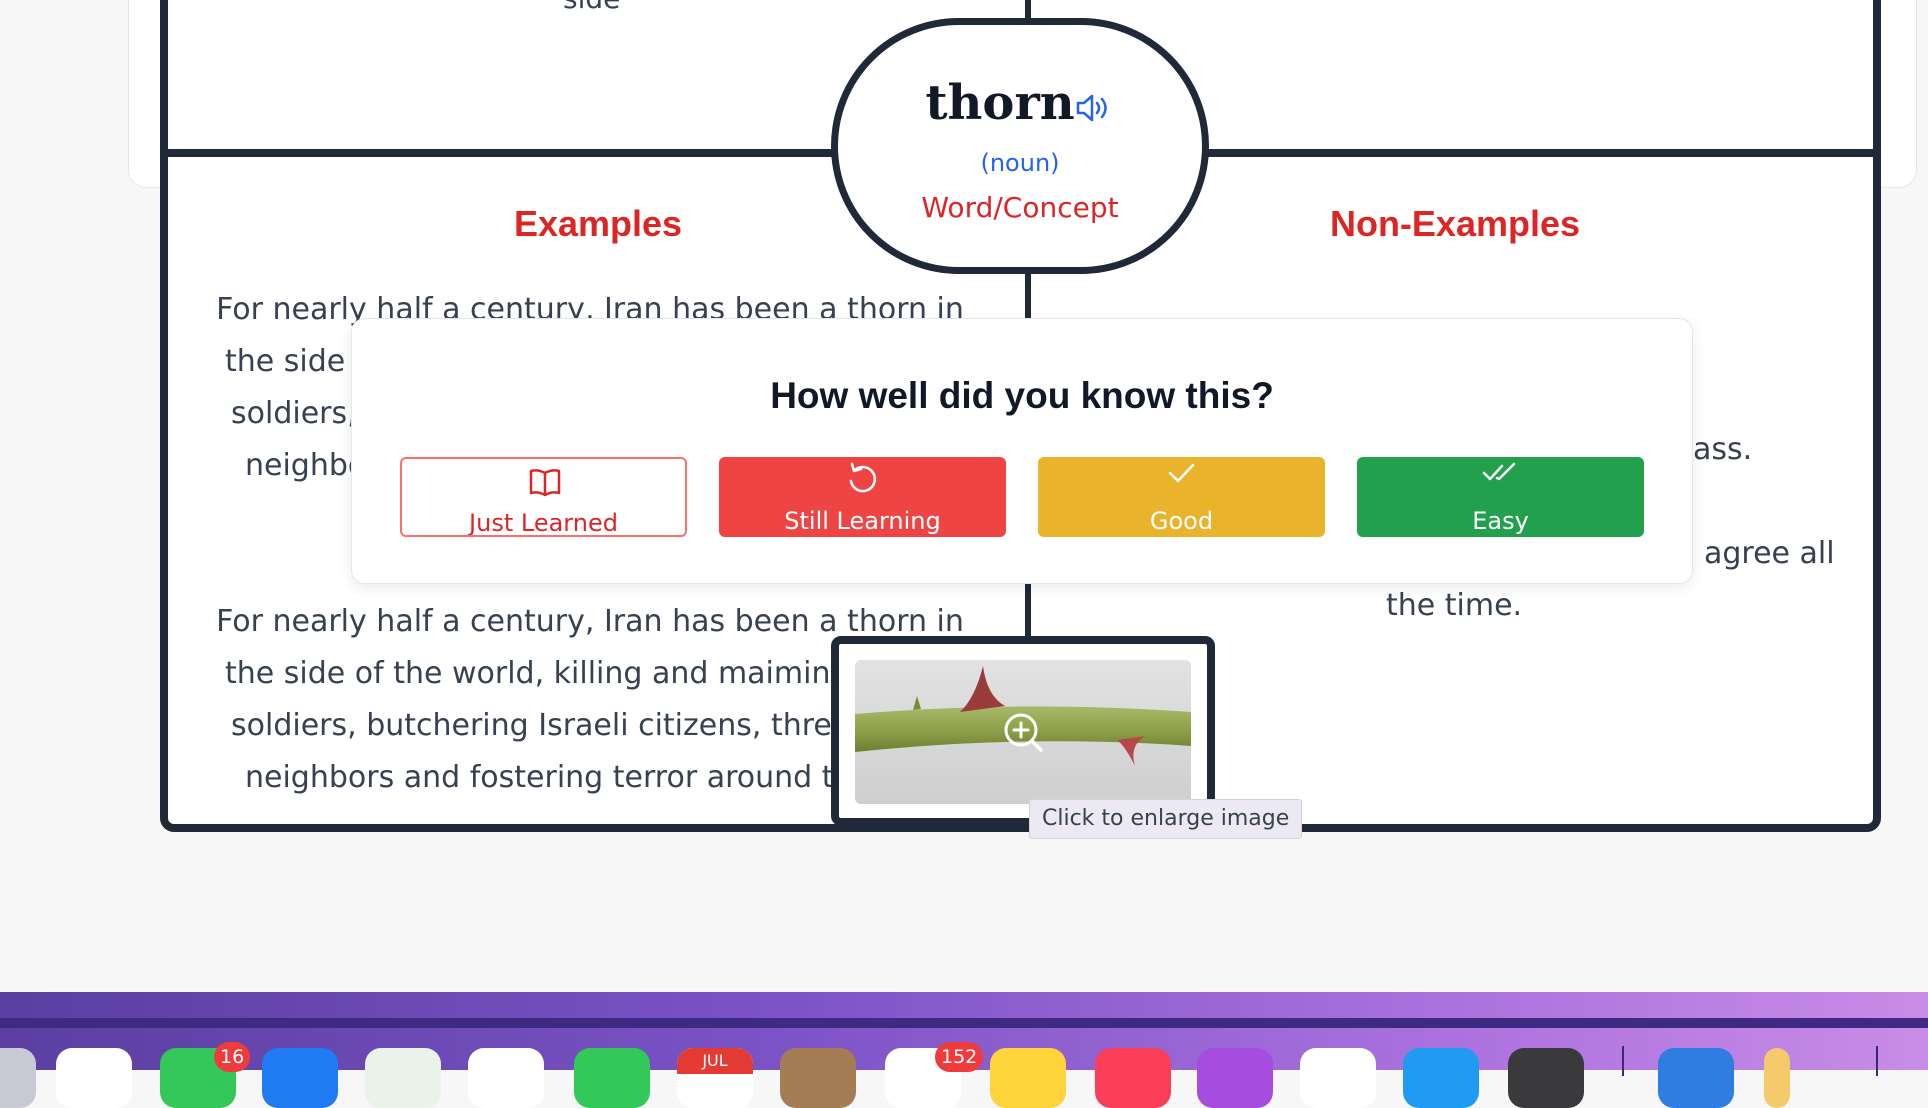 The height and width of the screenshot is (1108, 1928). I want to click on news-icon, so click(1338, 1078).